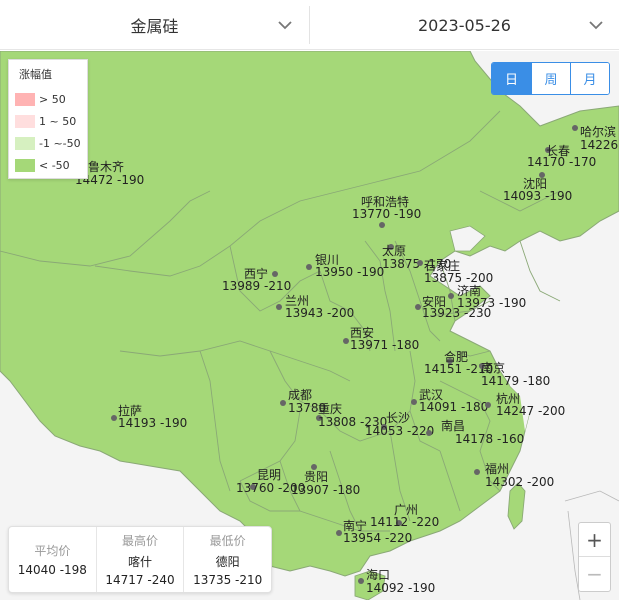  Describe the element at coordinates (35, 74) in the screenshot. I see `legend-title: 涨幅值` at that location.